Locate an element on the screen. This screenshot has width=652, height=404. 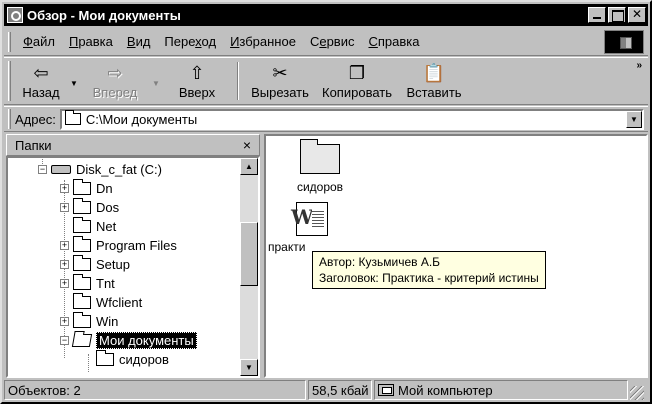
up-button: ⇧ Вверх is located at coordinates (197, 81).